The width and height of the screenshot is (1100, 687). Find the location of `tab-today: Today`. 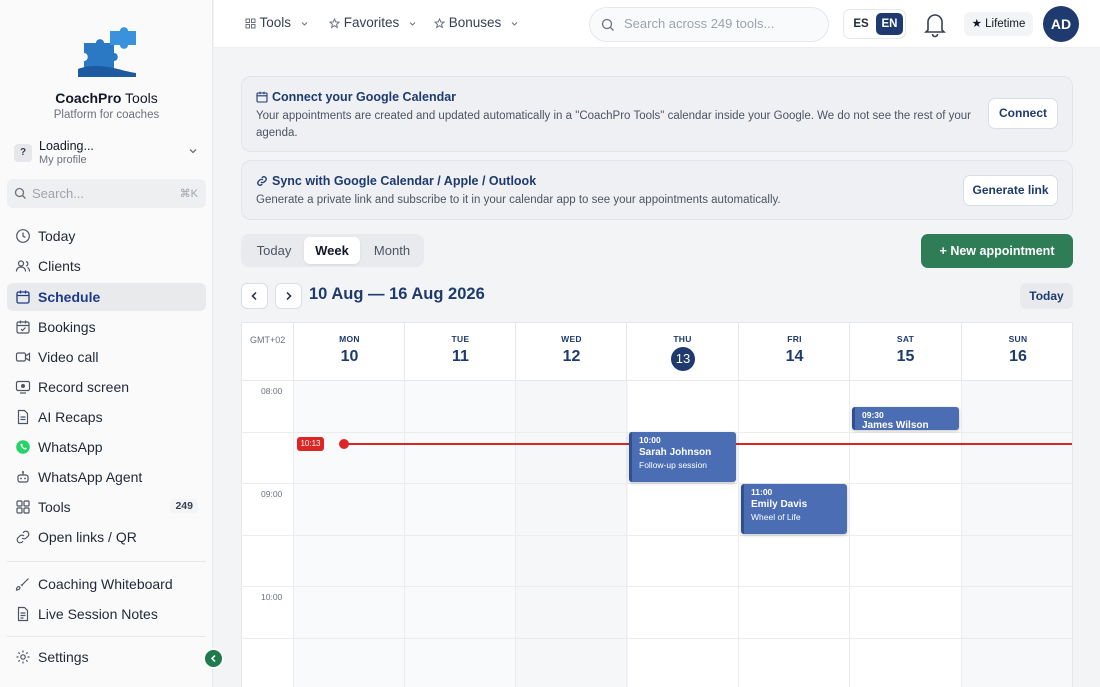

tab-today: Today is located at coordinates (274, 250).